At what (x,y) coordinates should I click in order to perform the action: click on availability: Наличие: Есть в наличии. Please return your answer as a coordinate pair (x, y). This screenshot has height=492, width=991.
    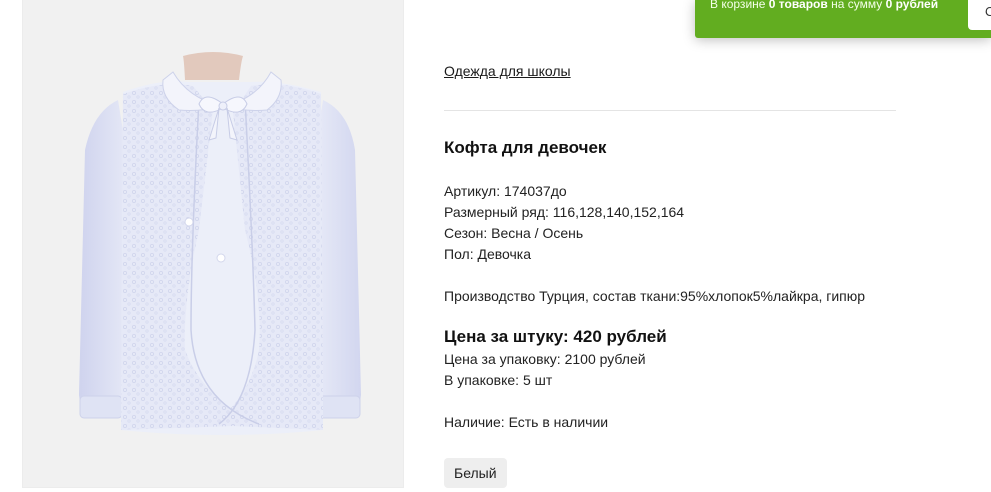
    Looking at the image, I should click on (526, 422).